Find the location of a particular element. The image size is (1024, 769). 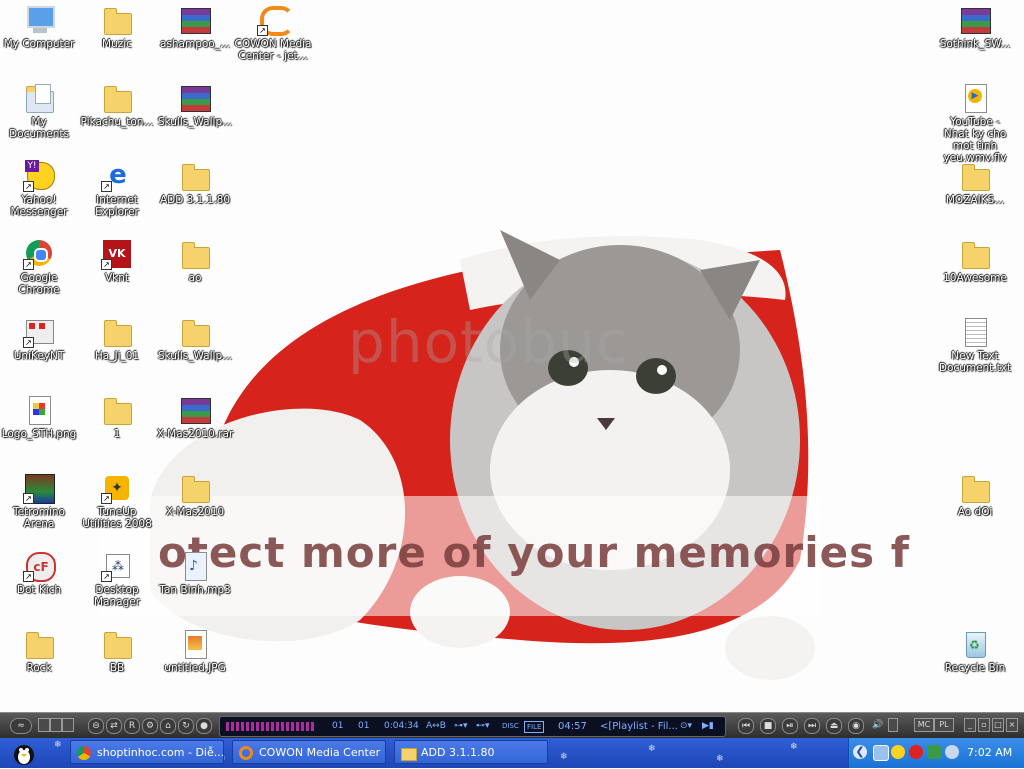

ab-repeat-label: A↔B is located at coordinates (436, 726).